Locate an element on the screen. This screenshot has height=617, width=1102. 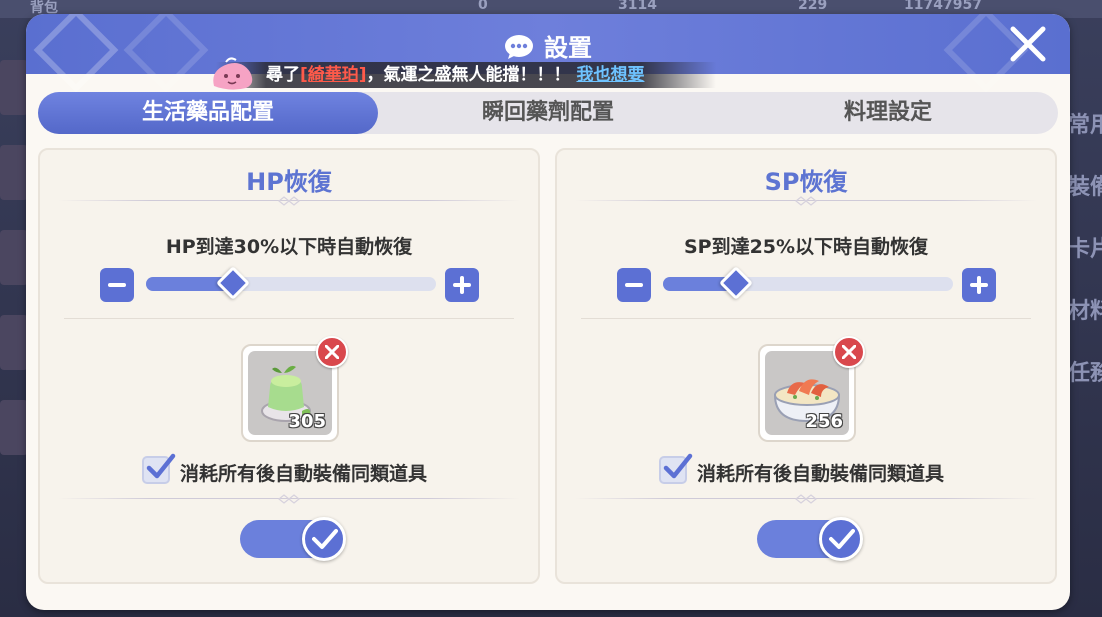
stat-zeny: 11747957 is located at coordinates (943, 6).